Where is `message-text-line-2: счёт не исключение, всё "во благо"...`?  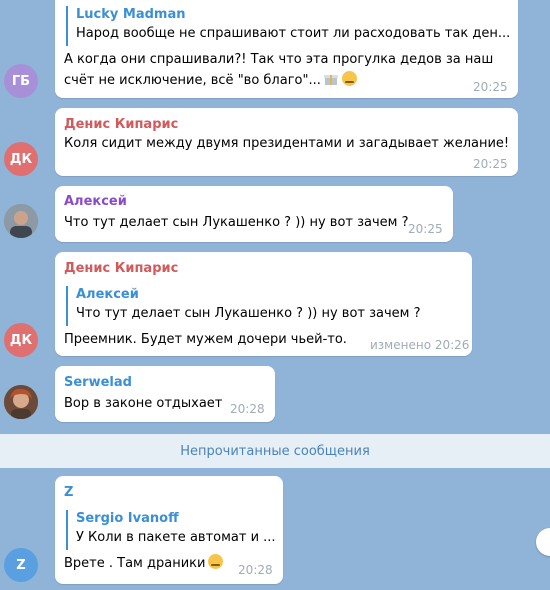 message-text-line-2: счёт не исключение, всё "во благо"... is located at coordinates (210, 81).